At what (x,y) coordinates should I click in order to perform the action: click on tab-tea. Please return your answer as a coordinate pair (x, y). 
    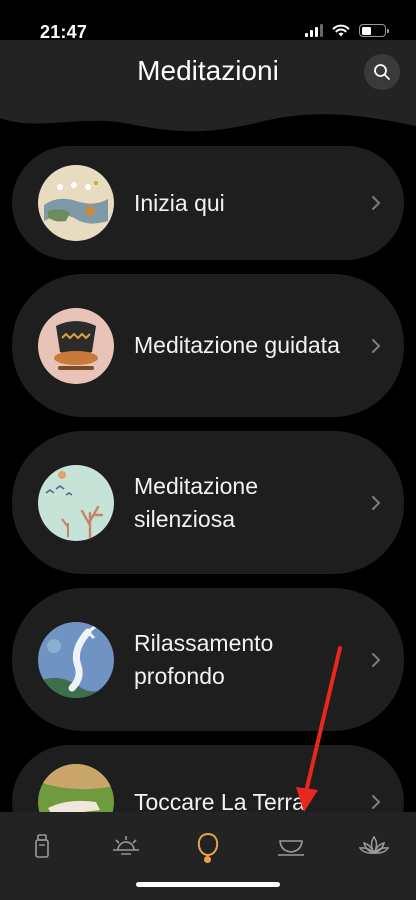
    Looking at the image, I should click on (291, 846).